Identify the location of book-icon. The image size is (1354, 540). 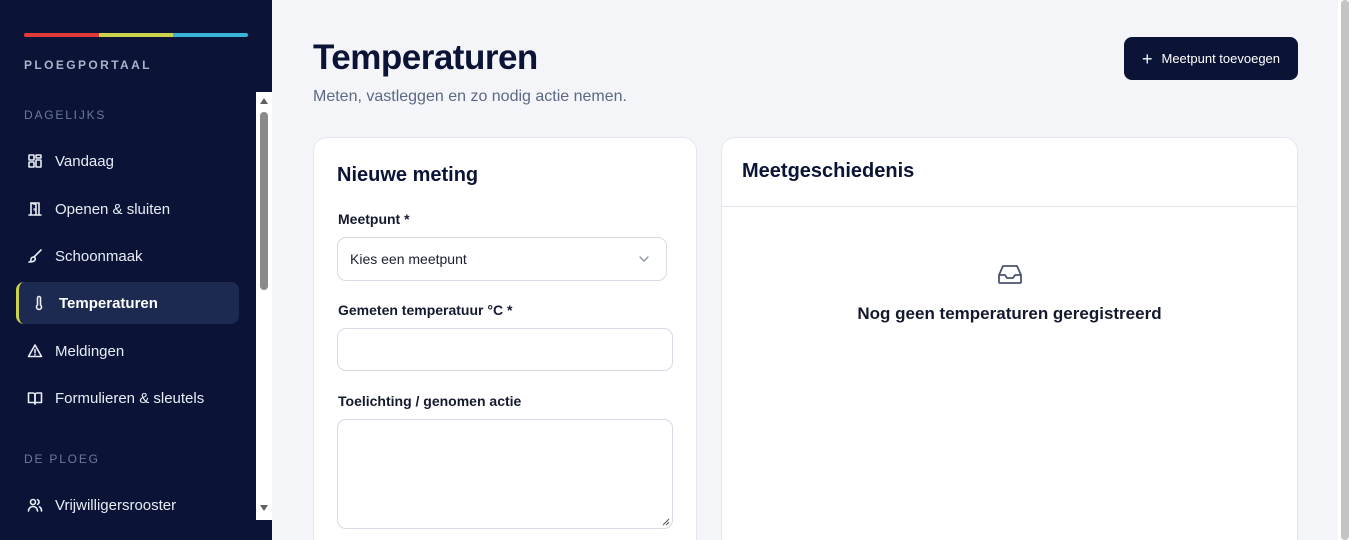
(35, 398).